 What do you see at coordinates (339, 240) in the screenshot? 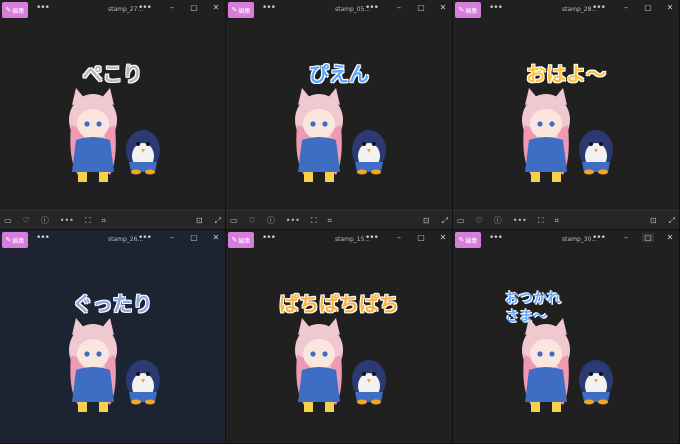
I see `title-bar: ✎ 編集 ••• stamp_15... ••• – ▢ ✕` at bounding box center [339, 240].